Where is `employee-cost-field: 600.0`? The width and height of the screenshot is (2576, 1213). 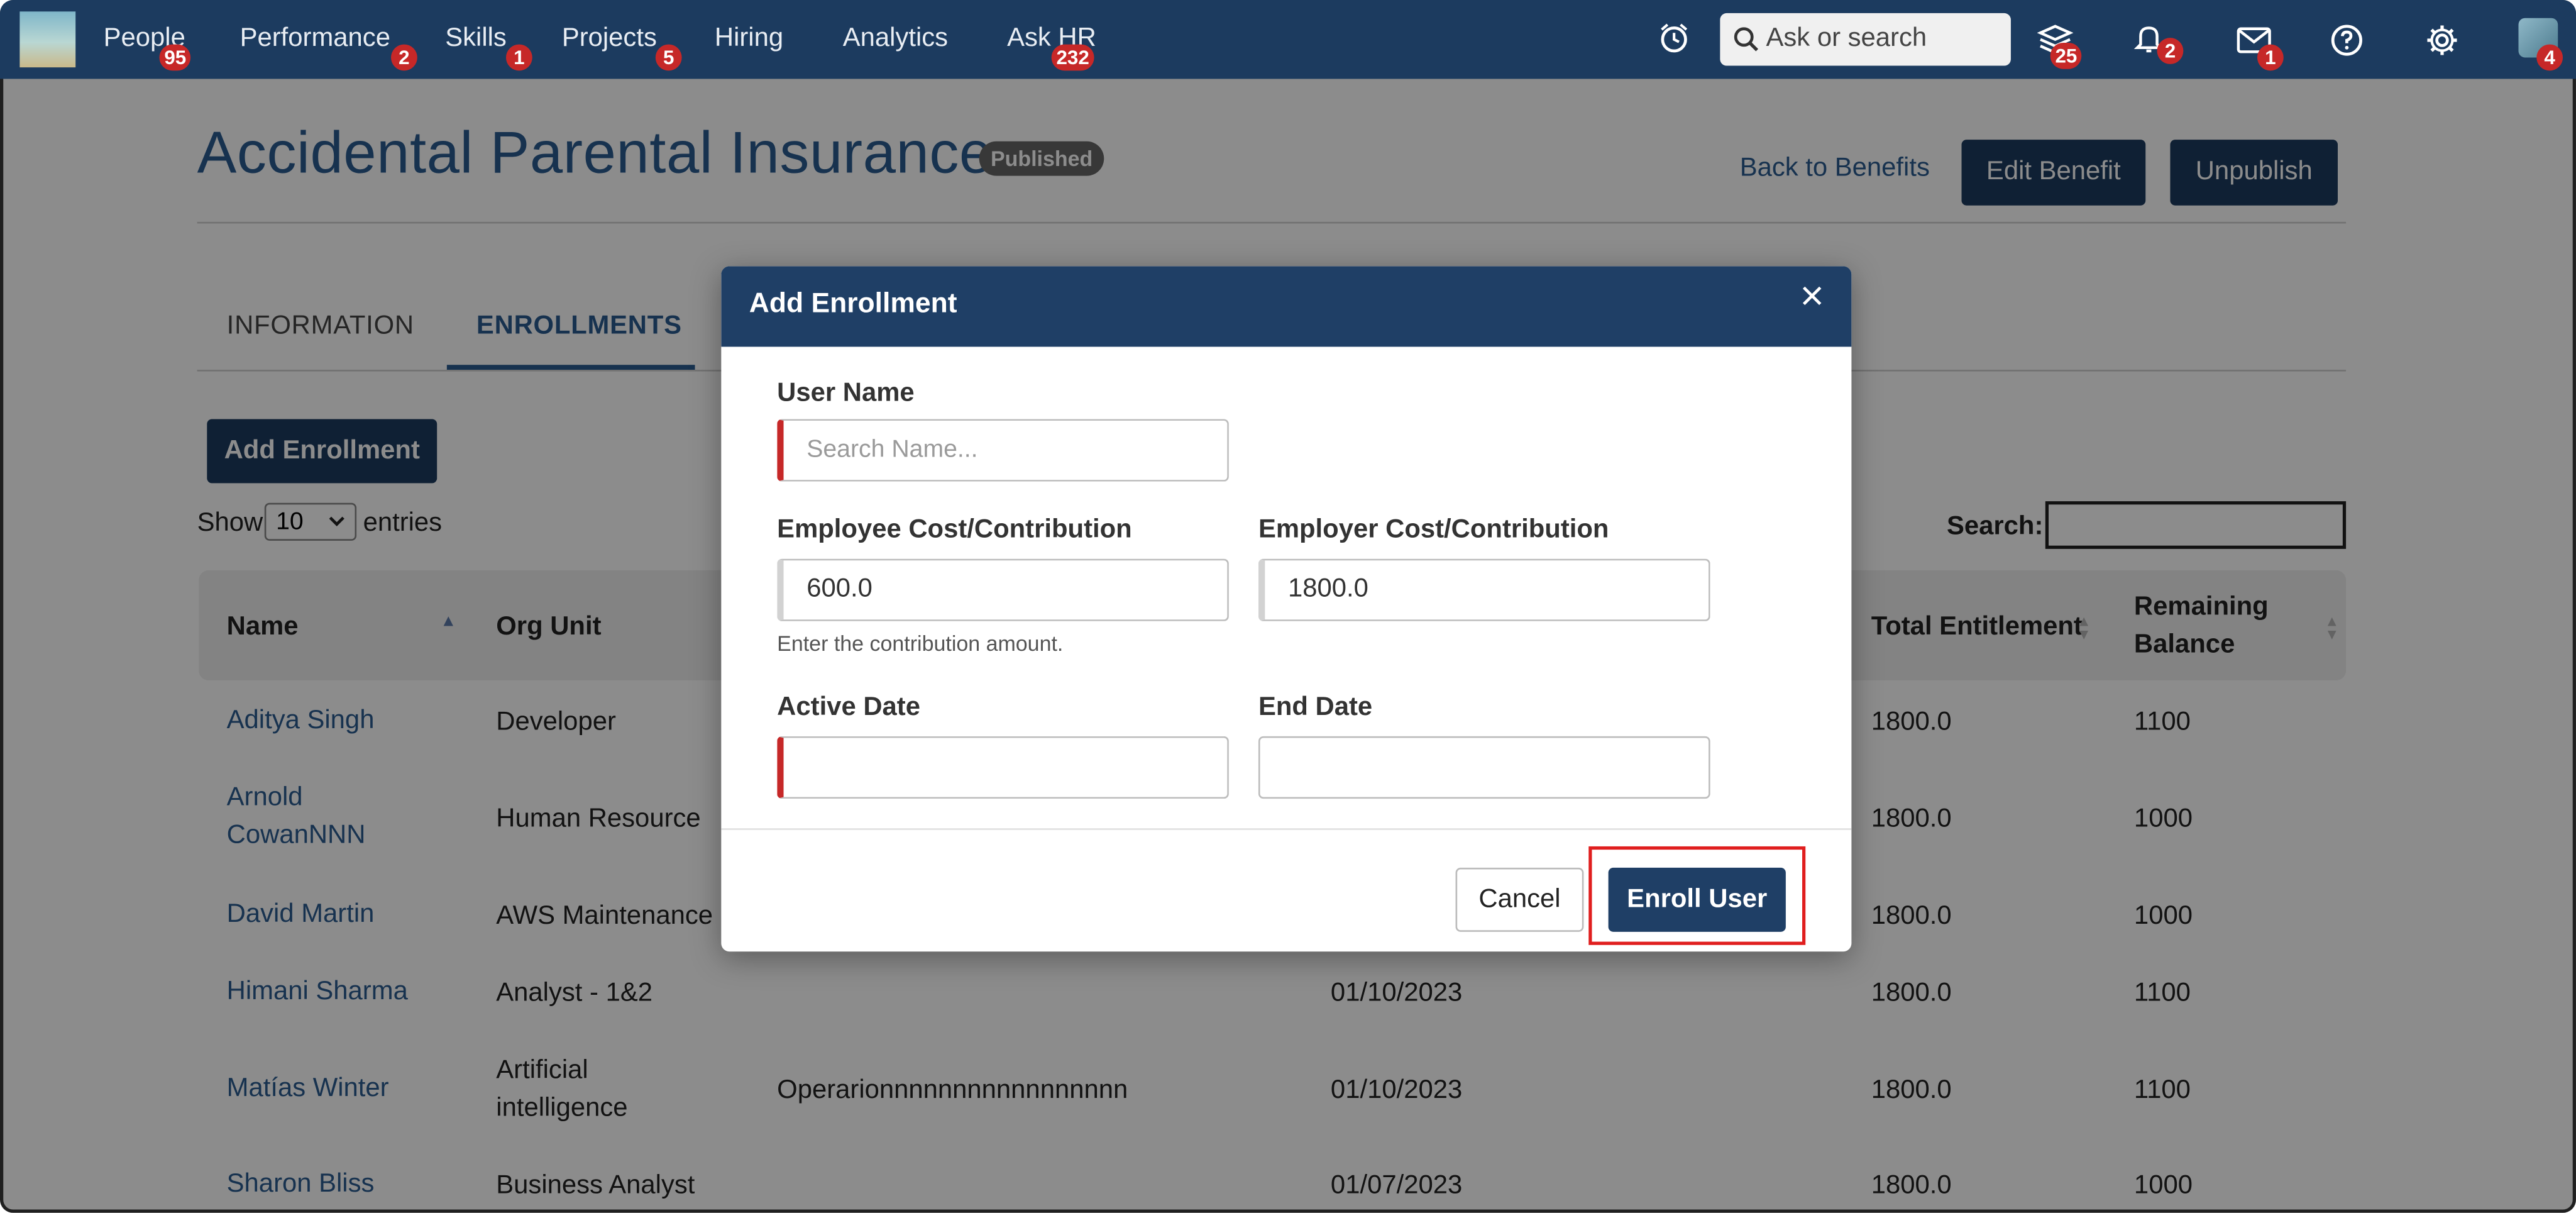 employee-cost-field: 600.0 is located at coordinates (1003, 589).